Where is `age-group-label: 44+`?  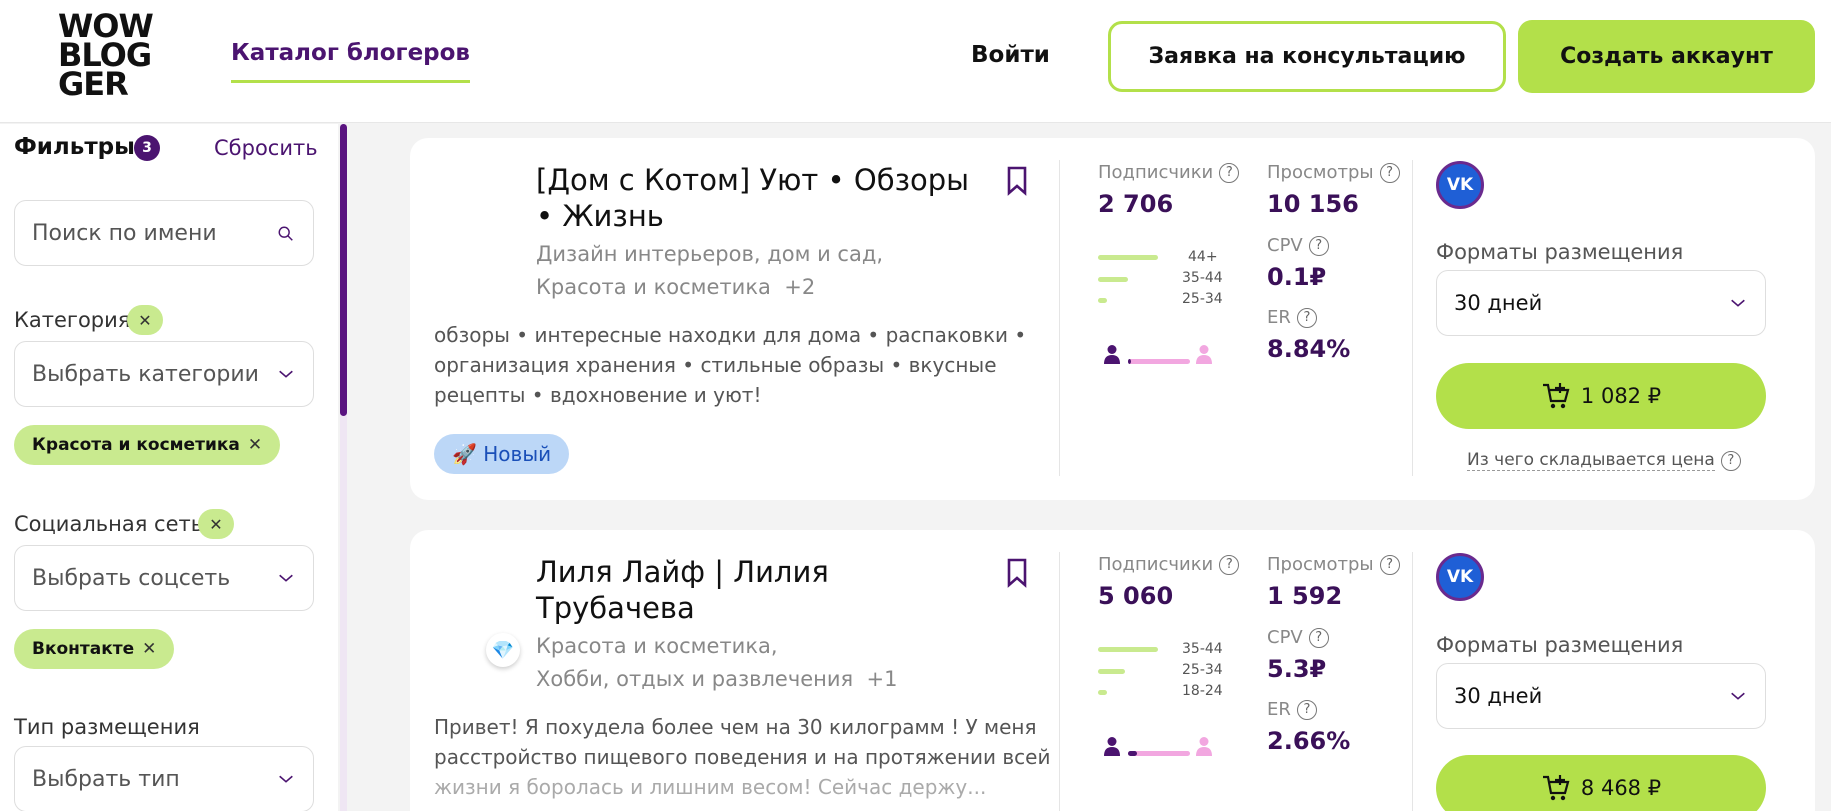 age-group-label: 44+ is located at coordinates (1203, 257).